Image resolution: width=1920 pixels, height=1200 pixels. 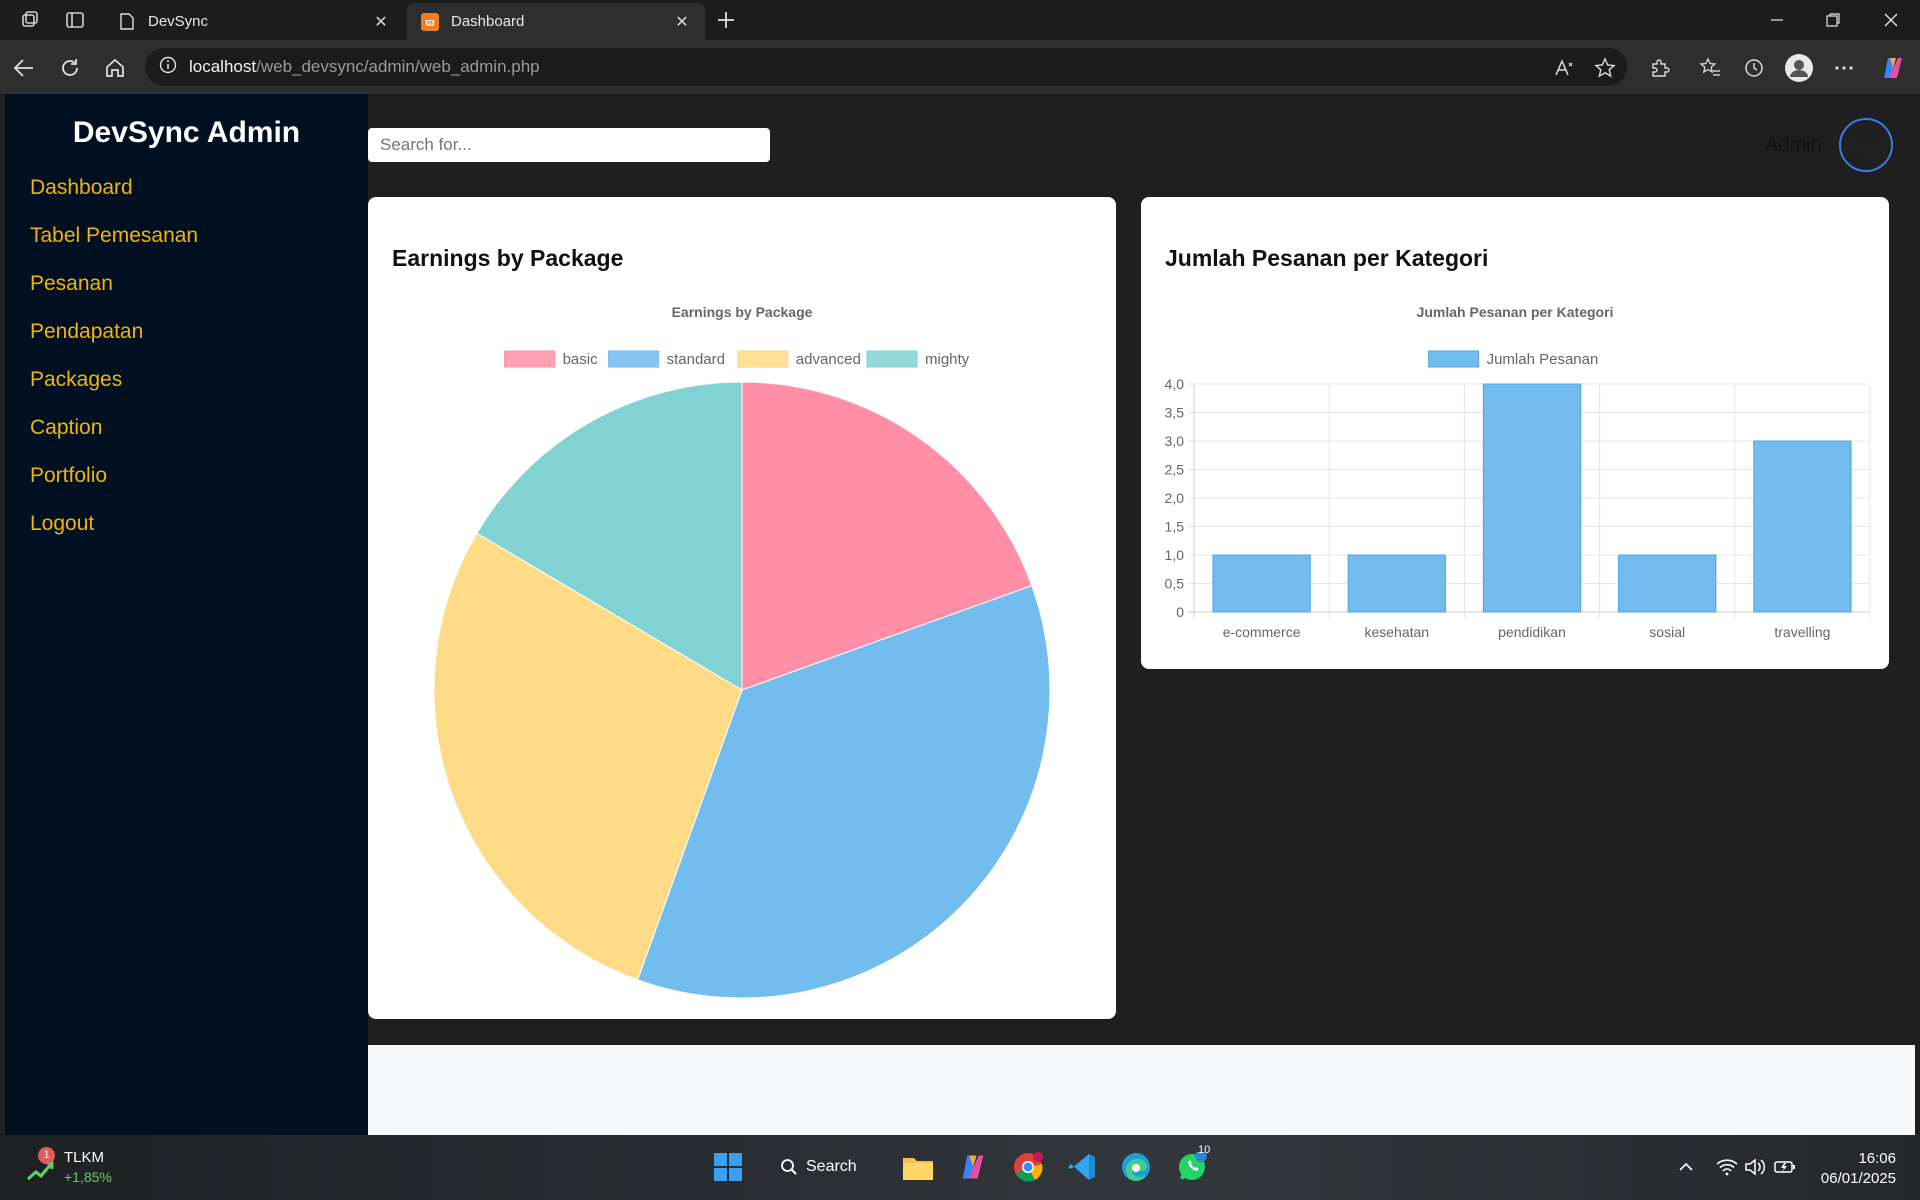 What do you see at coordinates (114, 534) in the screenshot?
I see `sidebar-item-logout: Logout` at bounding box center [114, 534].